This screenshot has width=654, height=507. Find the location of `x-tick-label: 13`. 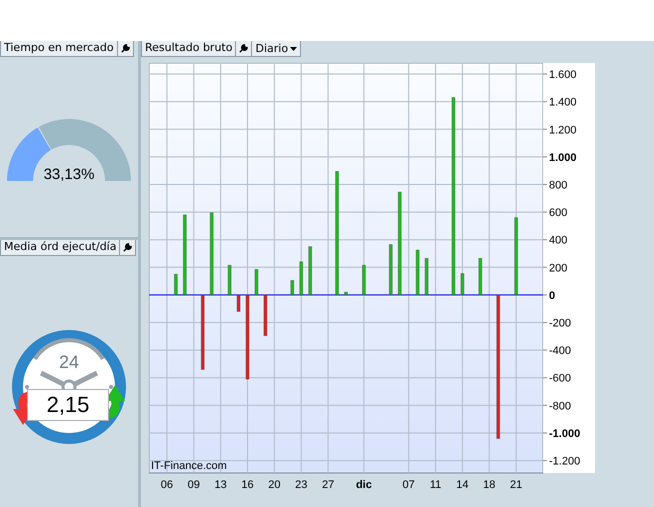

x-tick-label: 13 is located at coordinates (220, 485).